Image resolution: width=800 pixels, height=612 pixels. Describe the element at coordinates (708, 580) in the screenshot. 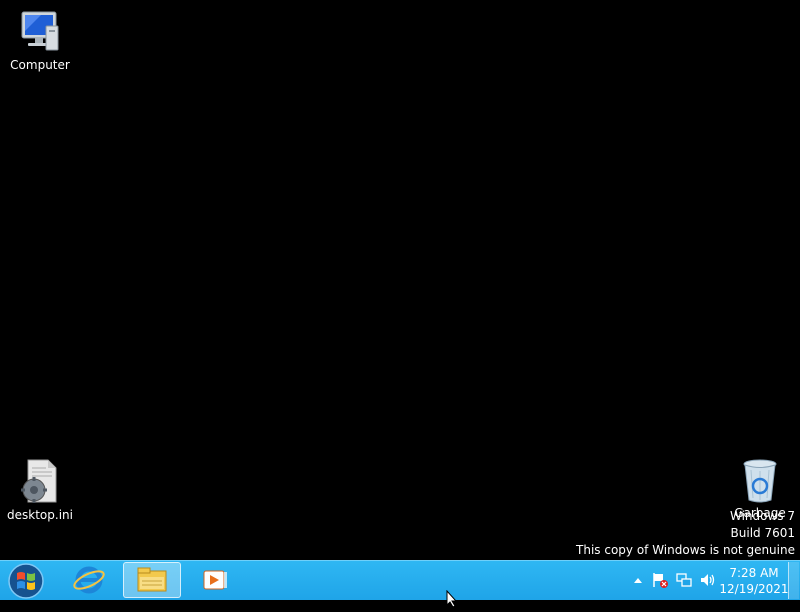

I see `volume-icon` at that location.